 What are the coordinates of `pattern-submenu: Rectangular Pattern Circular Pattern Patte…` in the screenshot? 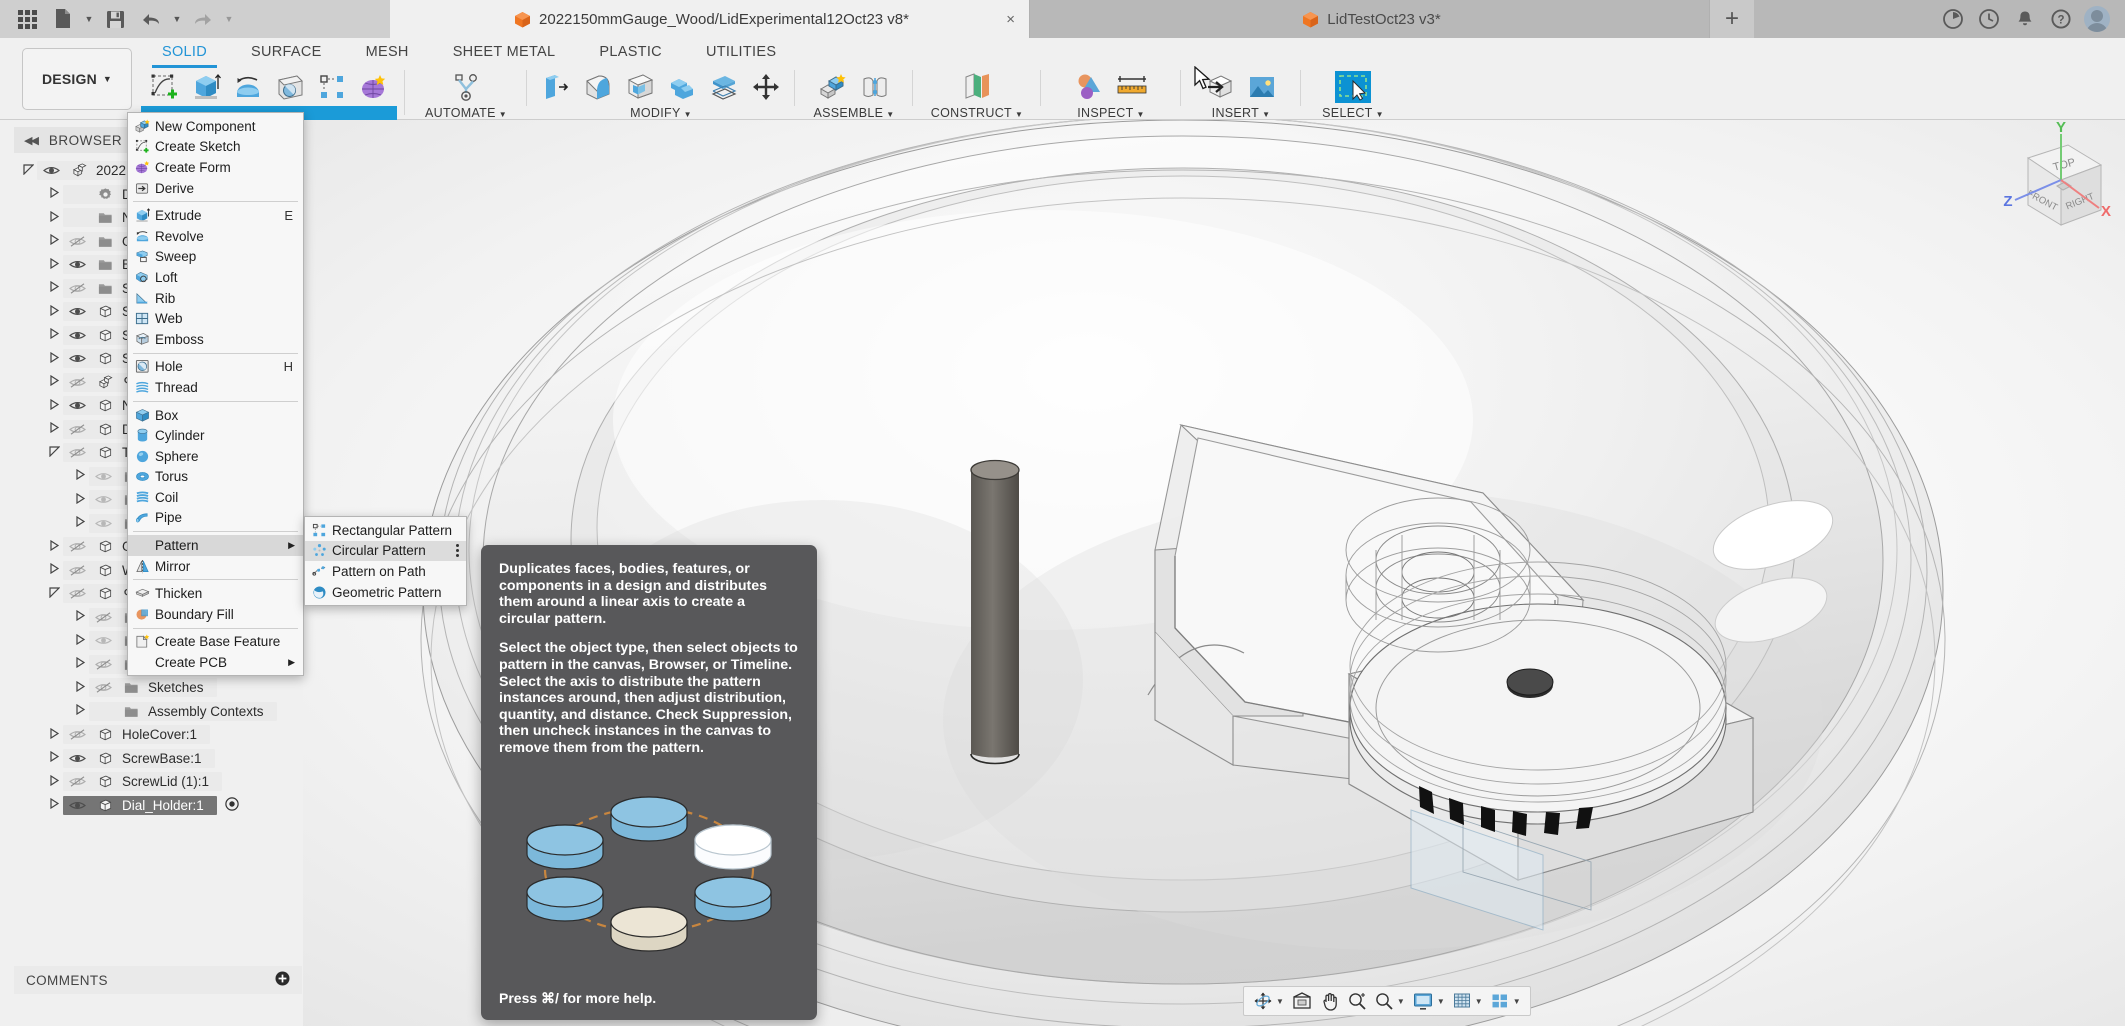 It's located at (385, 561).